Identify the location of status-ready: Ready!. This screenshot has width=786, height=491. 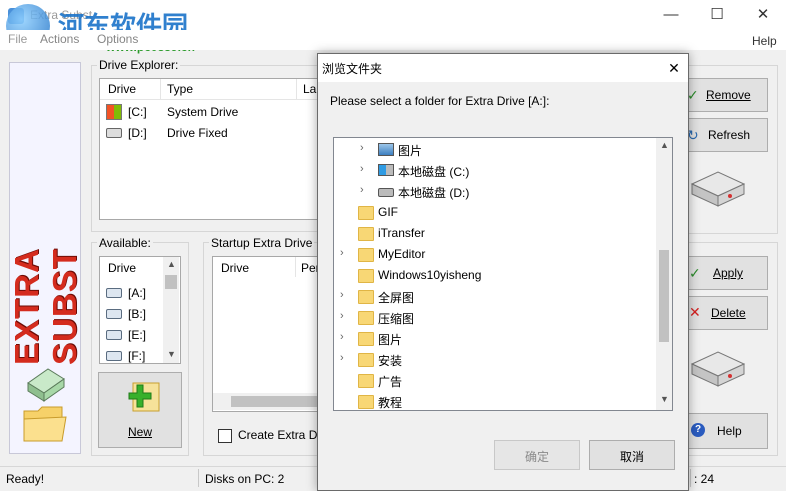
(25, 479).